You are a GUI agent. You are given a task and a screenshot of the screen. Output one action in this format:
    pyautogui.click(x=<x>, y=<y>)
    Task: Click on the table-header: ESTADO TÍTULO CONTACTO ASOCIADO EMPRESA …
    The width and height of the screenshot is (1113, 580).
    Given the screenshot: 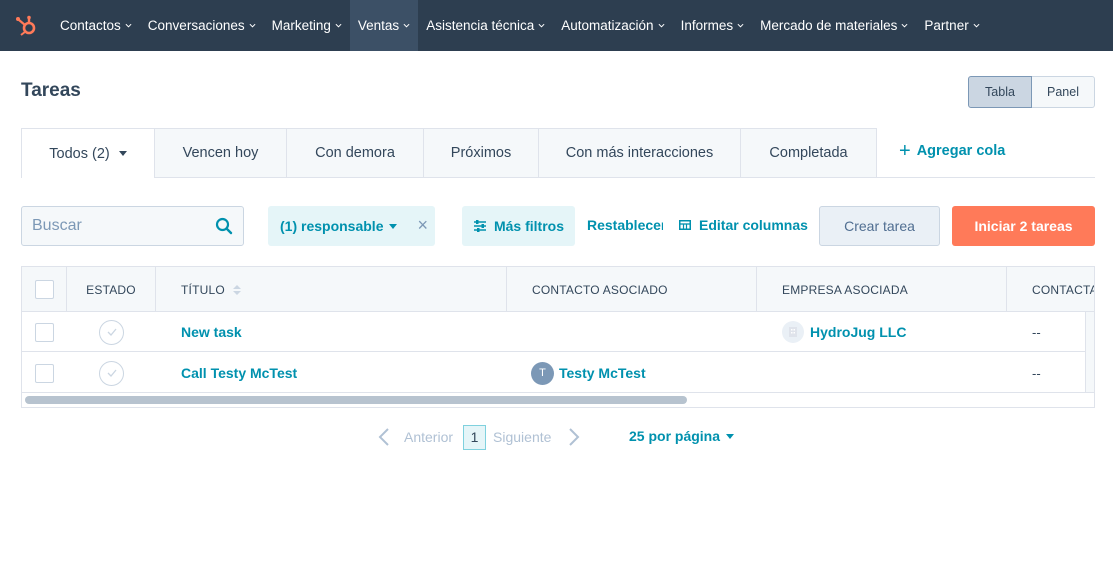 What is the action you would take?
    pyautogui.click(x=558, y=289)
    